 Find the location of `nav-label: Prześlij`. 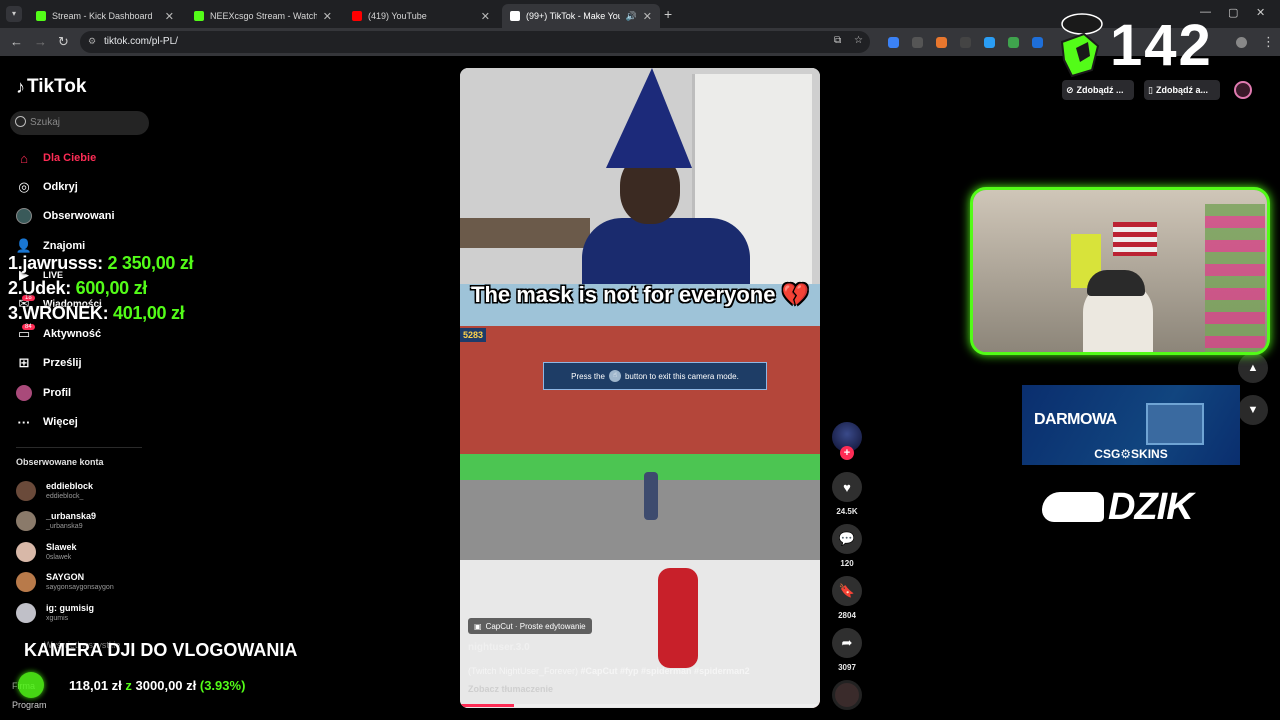

nav-label: Prześlij is located at coordinates (62, 363).